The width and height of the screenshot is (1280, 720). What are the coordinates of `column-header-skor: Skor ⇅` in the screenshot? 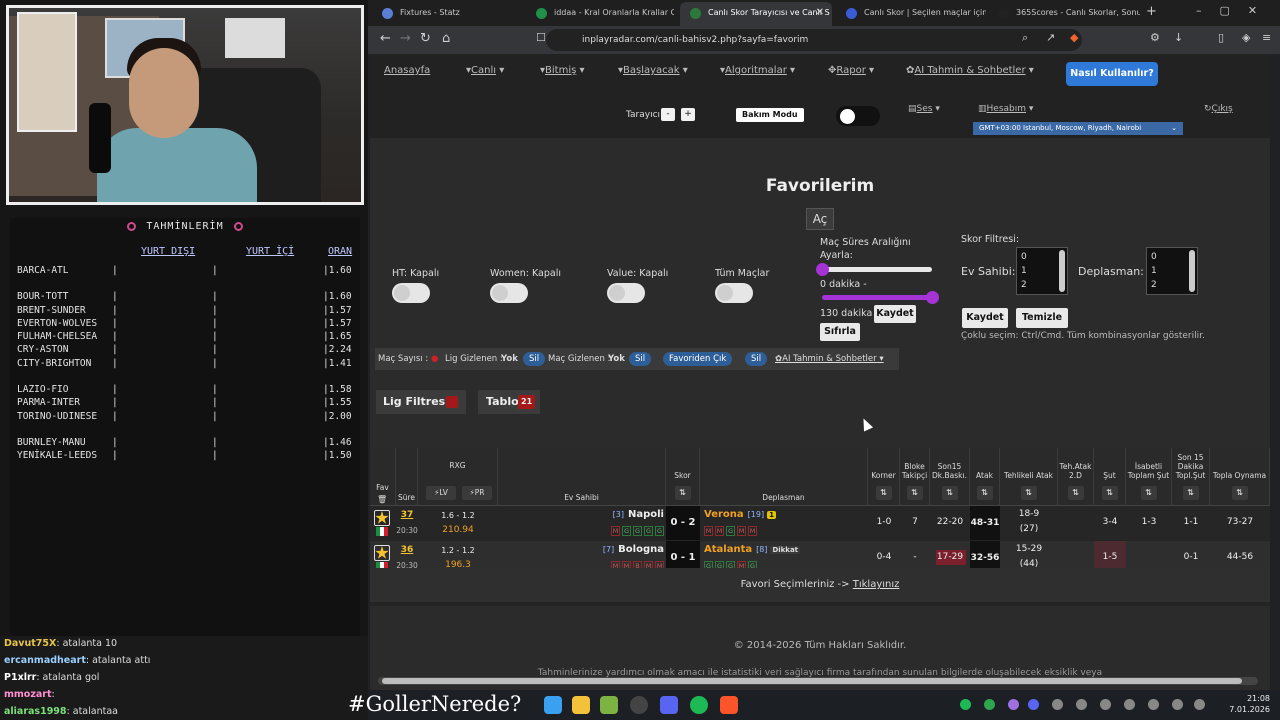 It's located at (683, 477).